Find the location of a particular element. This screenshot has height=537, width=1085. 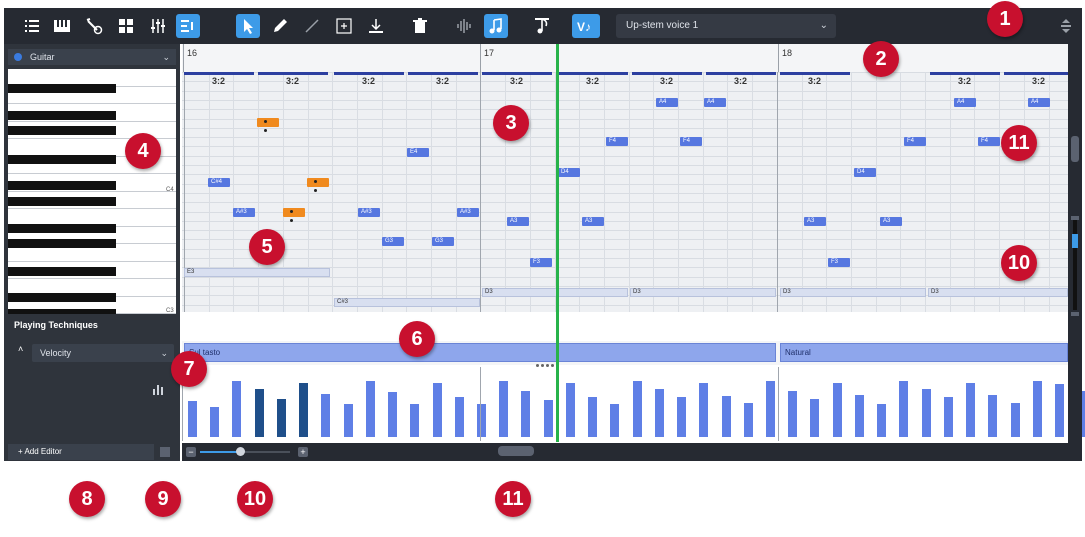

pencil-icon is located at coordinates (280, 26).